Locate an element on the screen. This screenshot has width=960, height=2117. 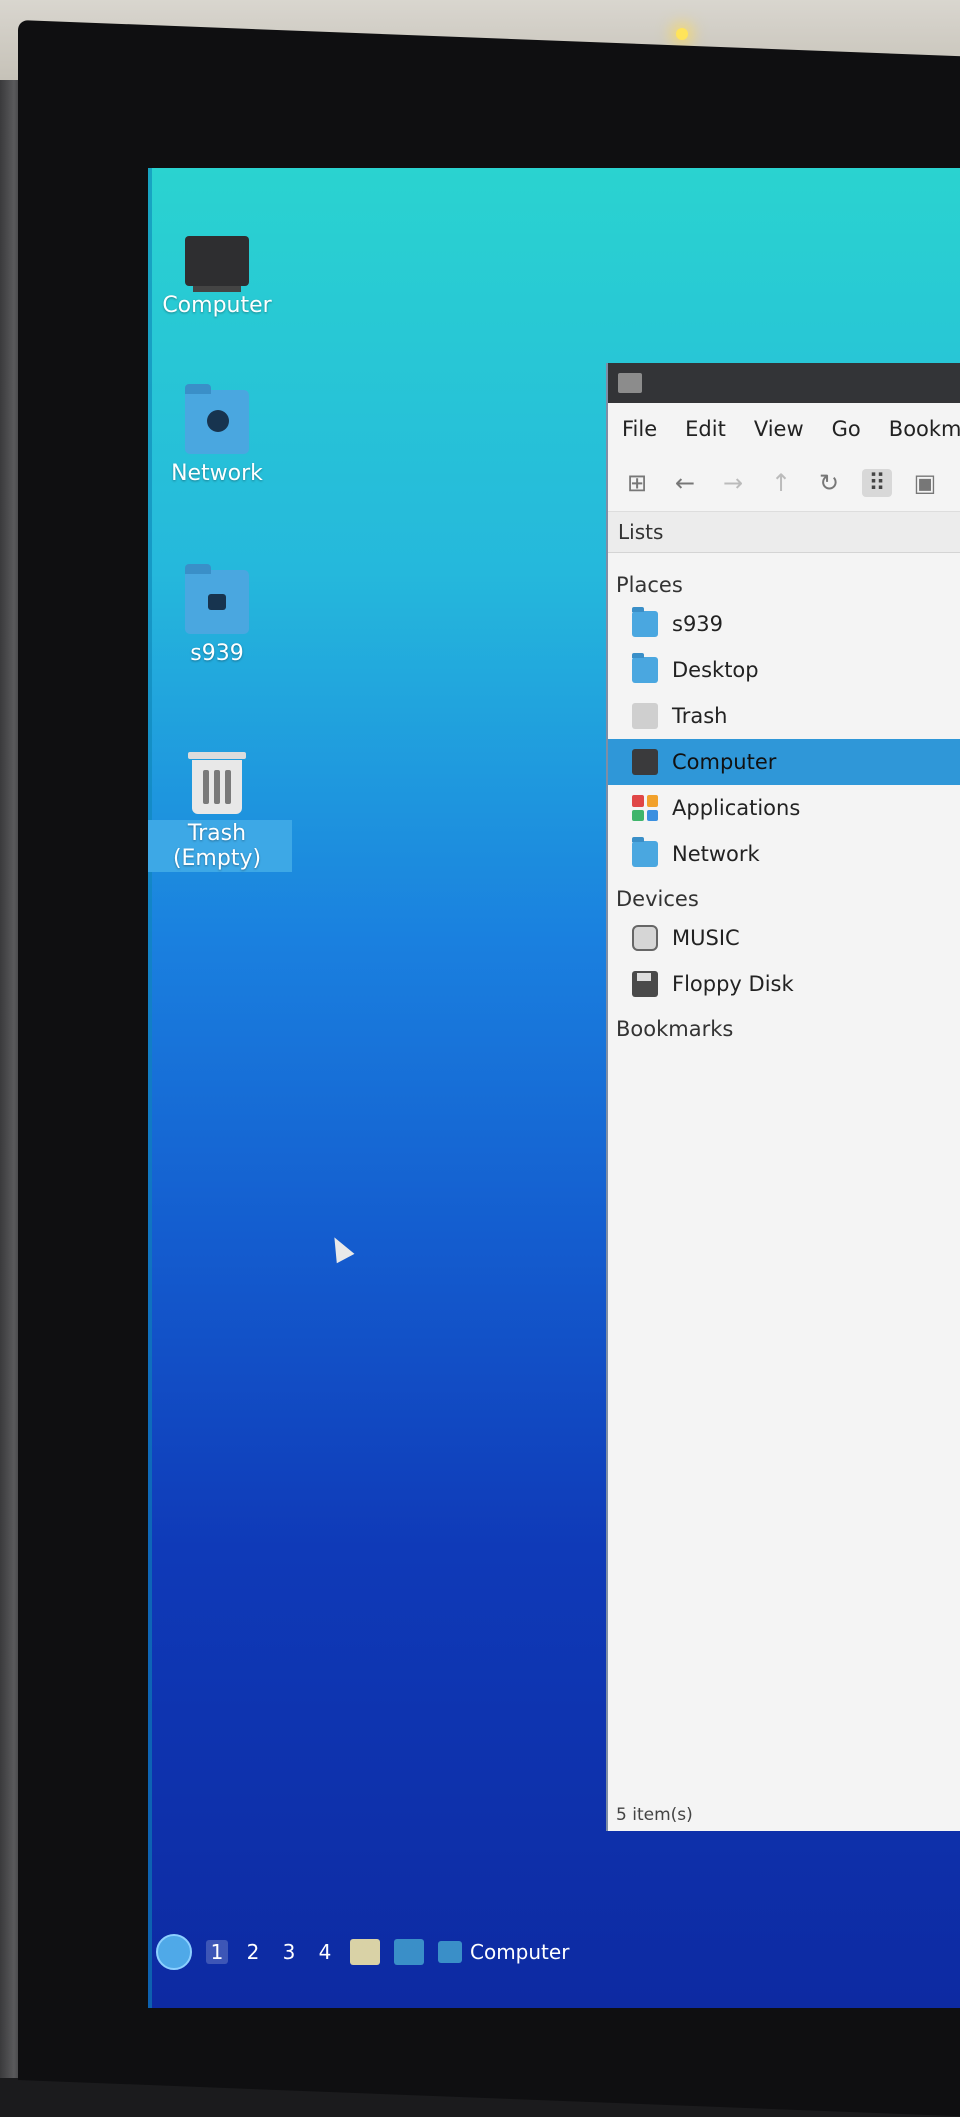
status-bar: 5 item(s) is located at coordinates (654, 1815).